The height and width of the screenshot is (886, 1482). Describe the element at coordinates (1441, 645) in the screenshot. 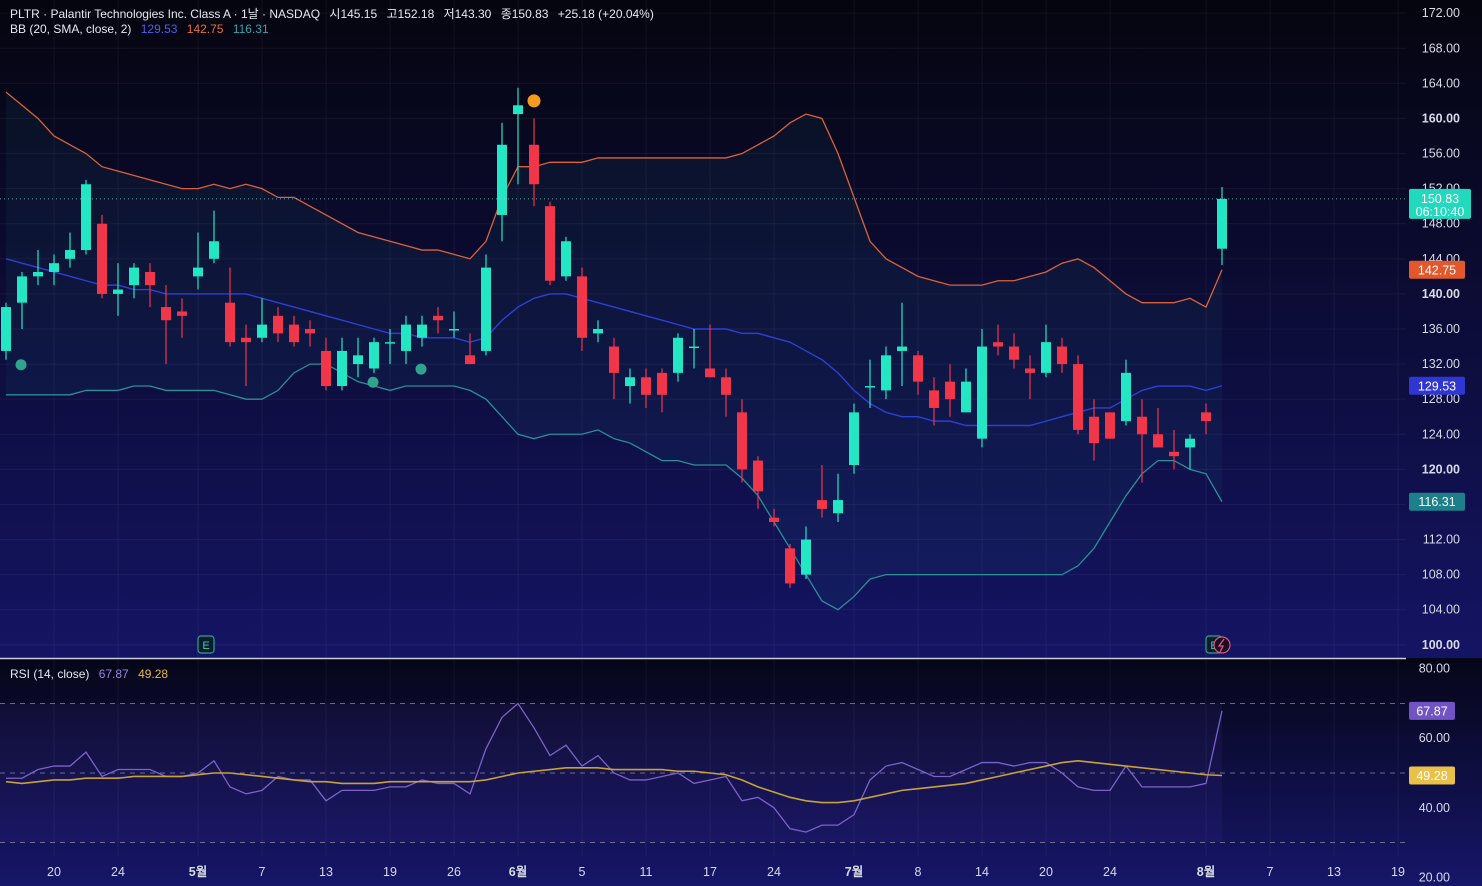

I see `price-tick-label: 100.00` at that location.